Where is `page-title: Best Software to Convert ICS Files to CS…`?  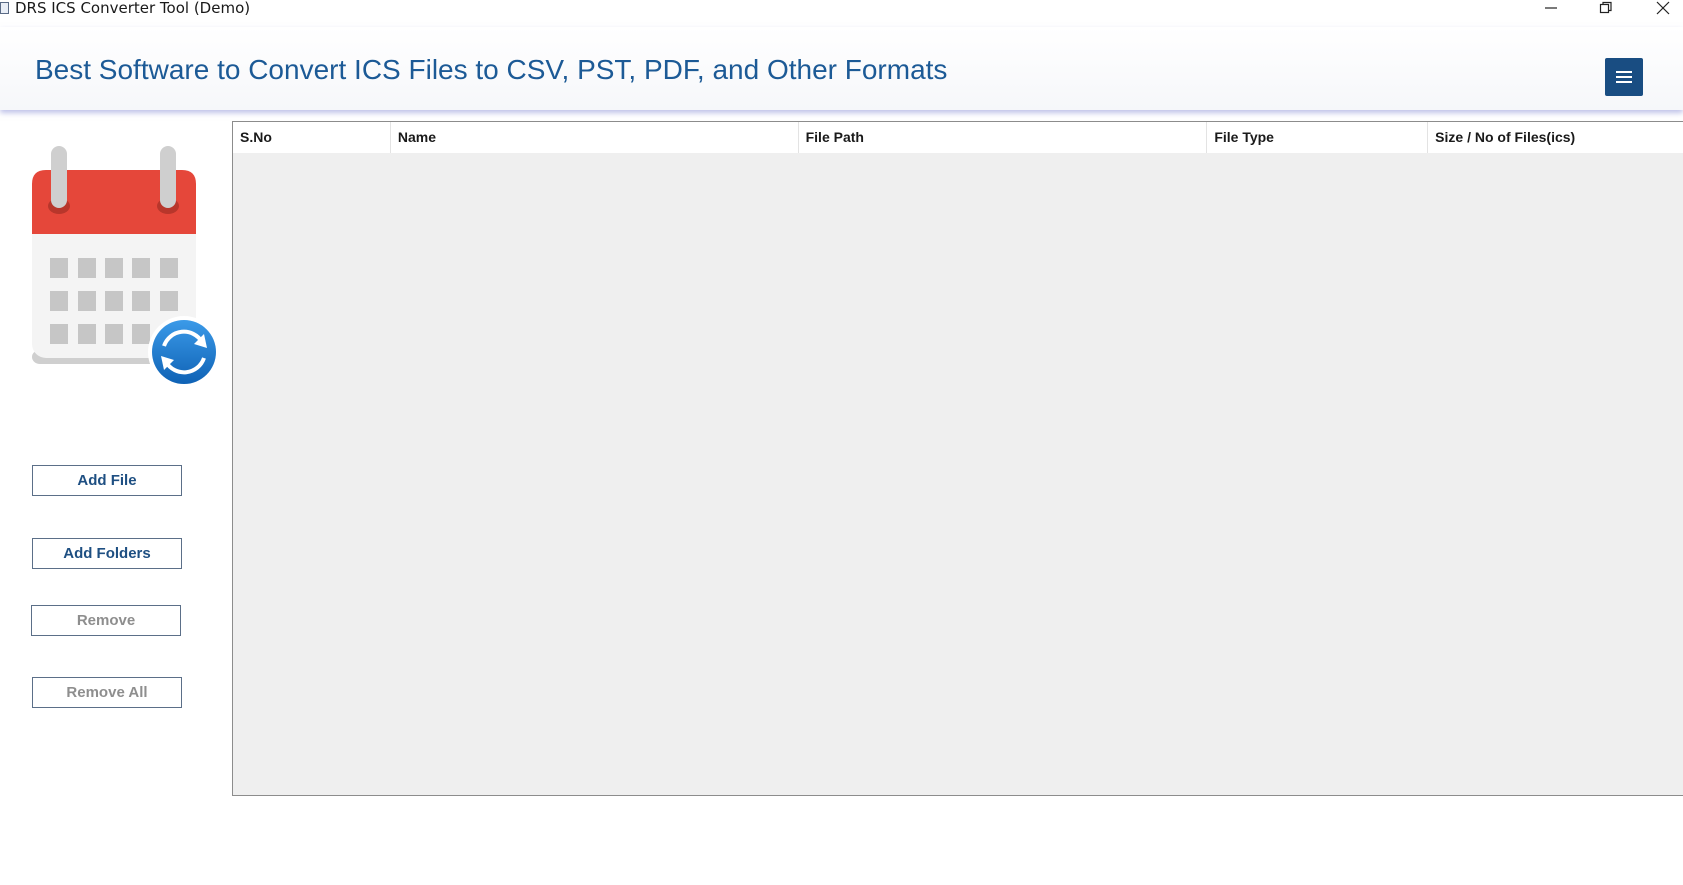 page-title: Best Software to Convert ICS Files to CS… is located at coordinates (491, 69).